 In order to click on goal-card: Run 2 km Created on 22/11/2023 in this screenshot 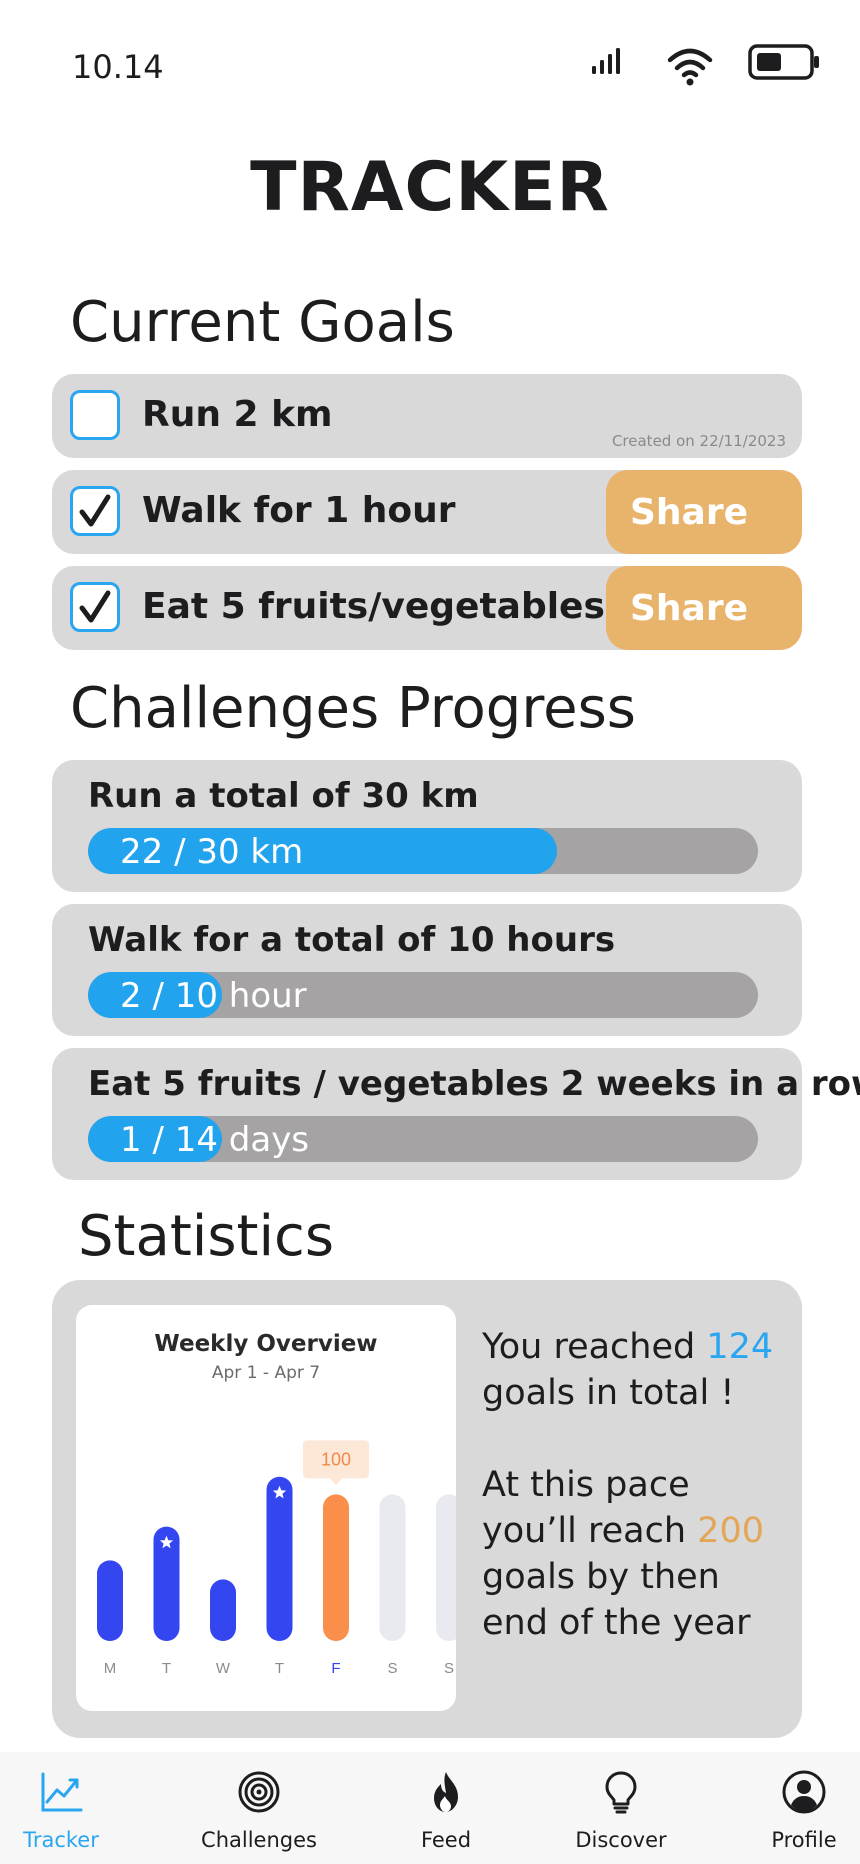, I will do `click(427, 416)`.